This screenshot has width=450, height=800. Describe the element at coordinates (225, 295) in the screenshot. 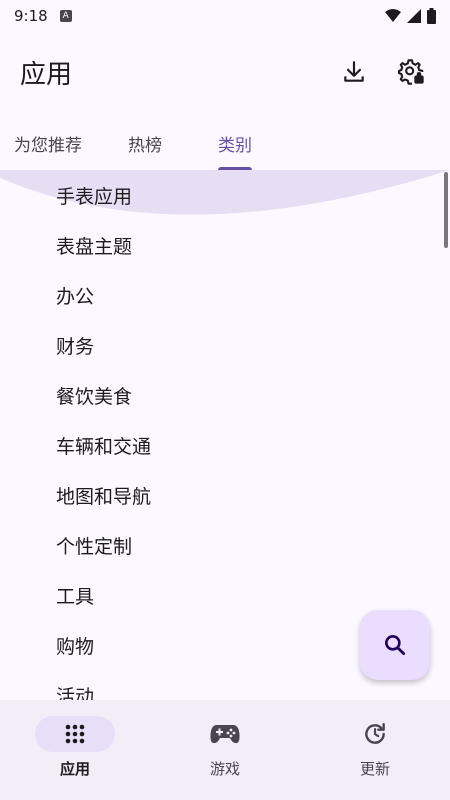

I see `category-list-item: 办公` at that location.